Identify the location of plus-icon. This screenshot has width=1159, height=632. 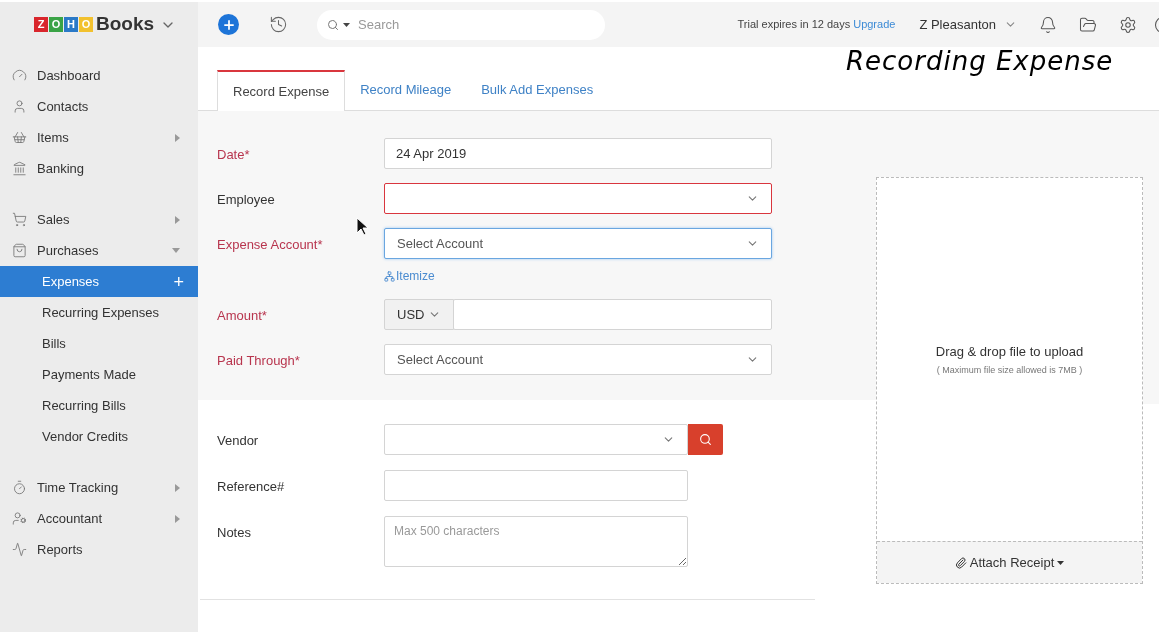
(228, 24).